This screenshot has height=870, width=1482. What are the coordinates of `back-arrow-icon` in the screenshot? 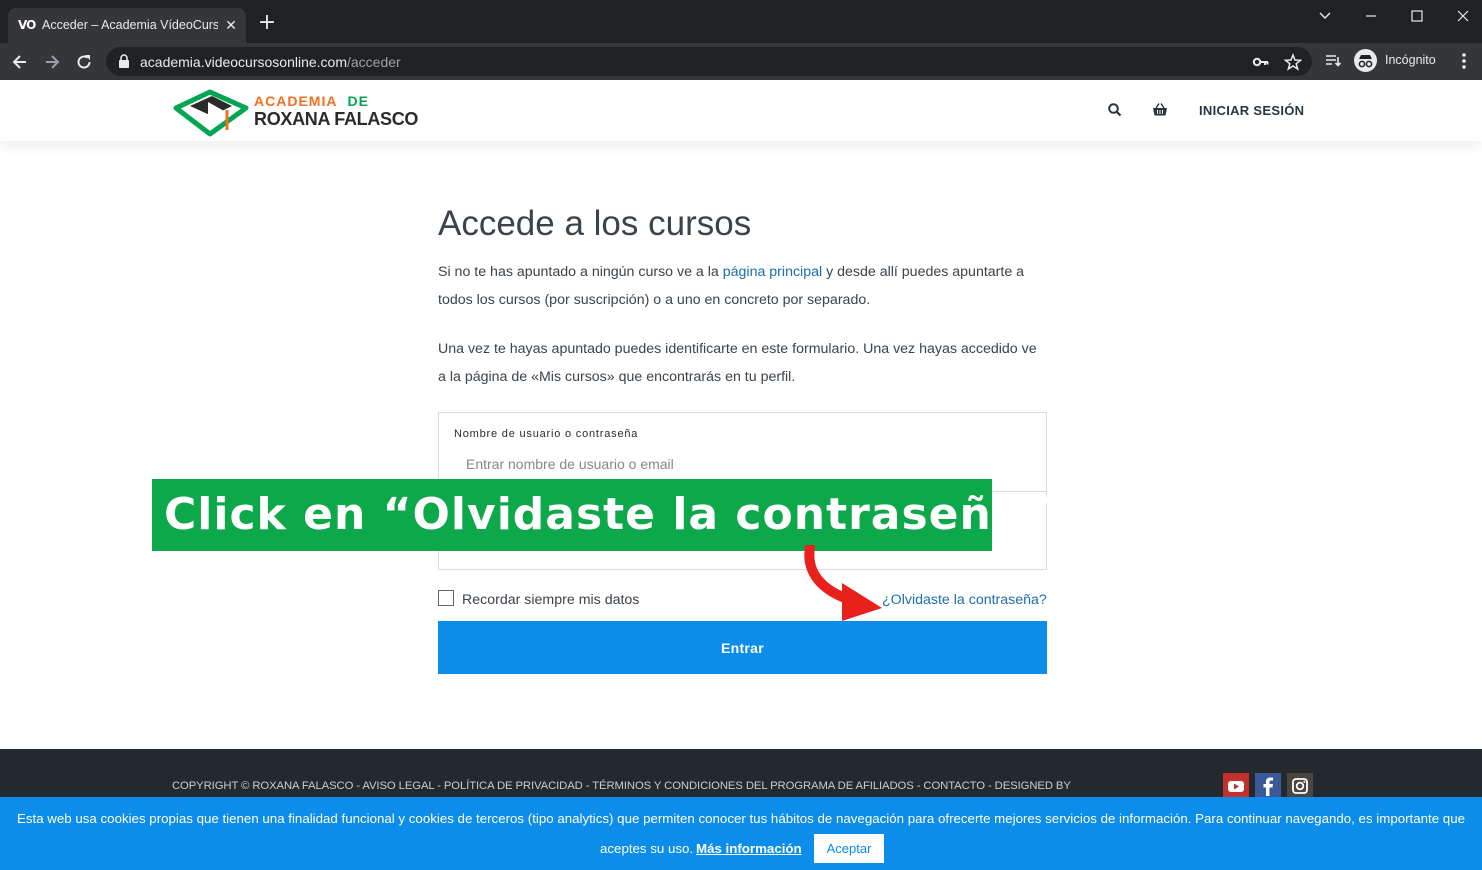 It's located at (20, 62).